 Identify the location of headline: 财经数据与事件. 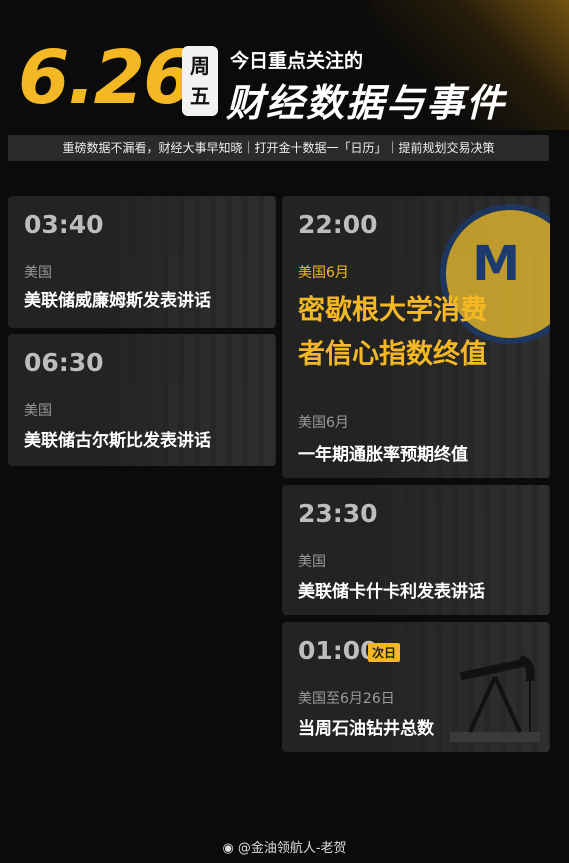
(366, 103).